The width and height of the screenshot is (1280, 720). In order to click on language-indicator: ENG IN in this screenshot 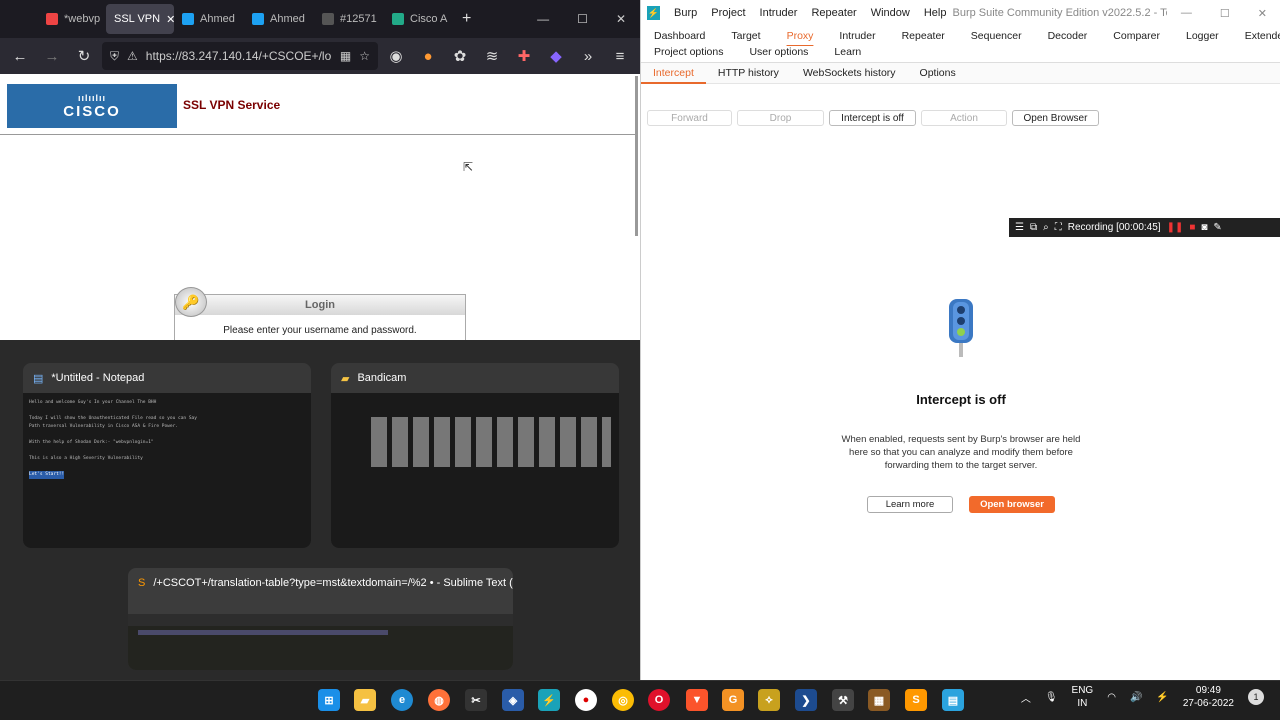, I will do `click(1083, 697)`.